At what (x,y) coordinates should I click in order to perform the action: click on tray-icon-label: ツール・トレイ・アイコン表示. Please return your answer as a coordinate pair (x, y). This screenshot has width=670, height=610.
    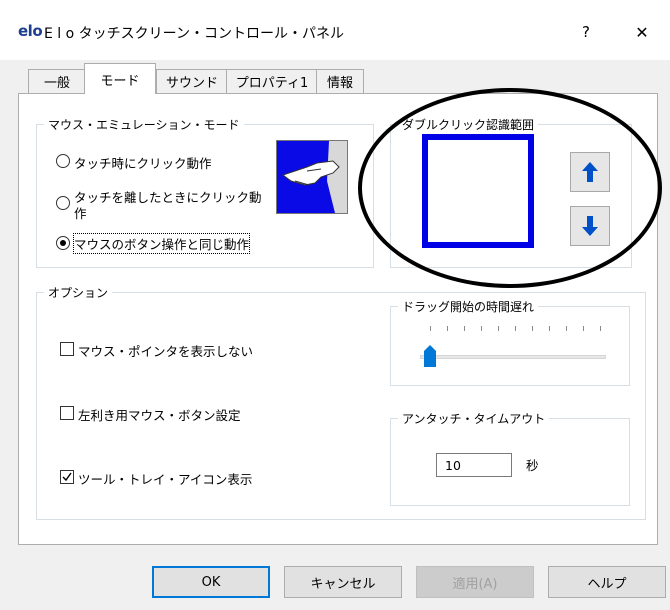
    Looking at the image, I should click on (165, 479).